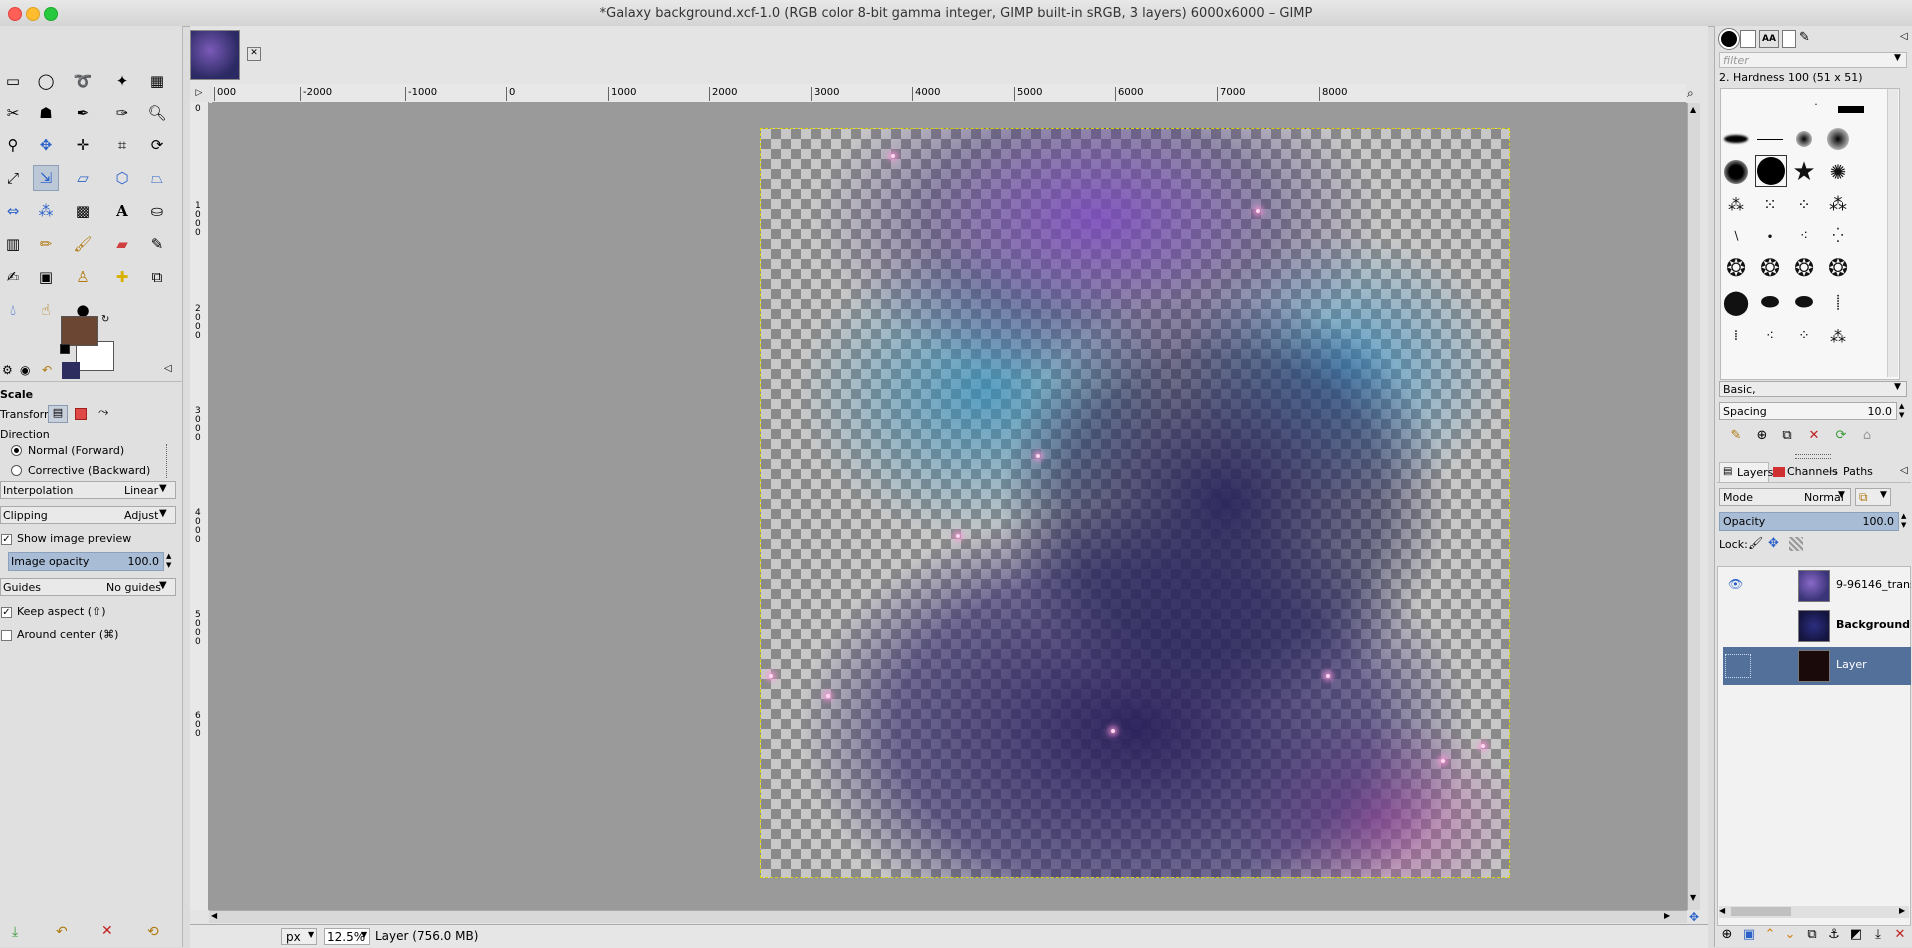 The image size is (1912, 948). Describe the element at coordinates (1770, 934) in the screenshot. I see `raise-layer-icon: ⌃` at that location.